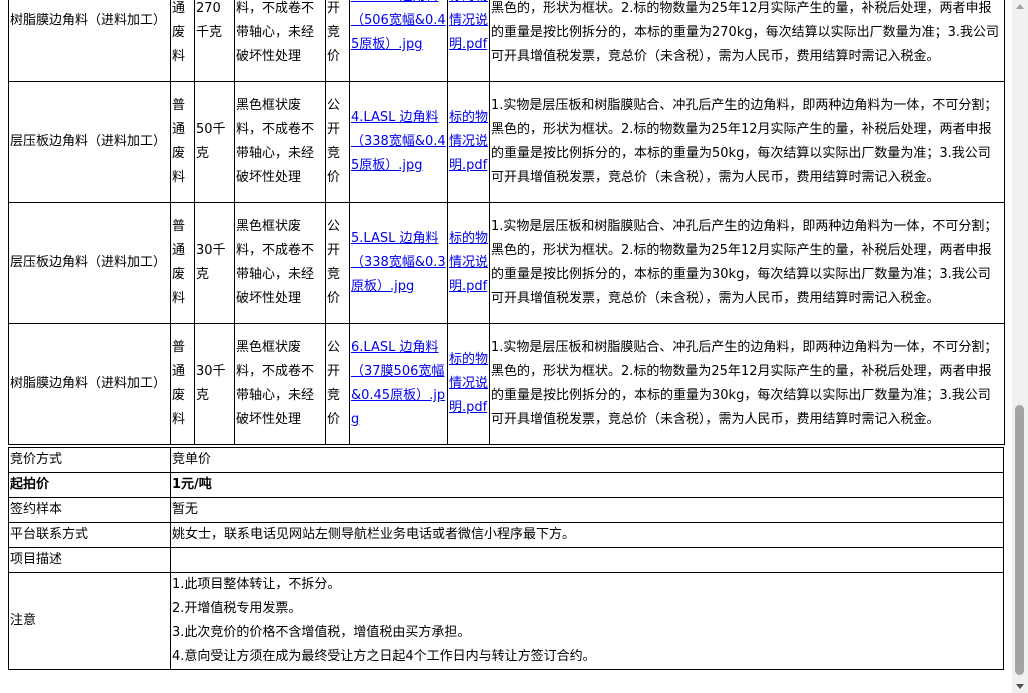 This screenshot has width=1028, height=693. Describe the element at coordinates (1020, 346) in the screenshot. I see `vertical-scrollbar` at that location.